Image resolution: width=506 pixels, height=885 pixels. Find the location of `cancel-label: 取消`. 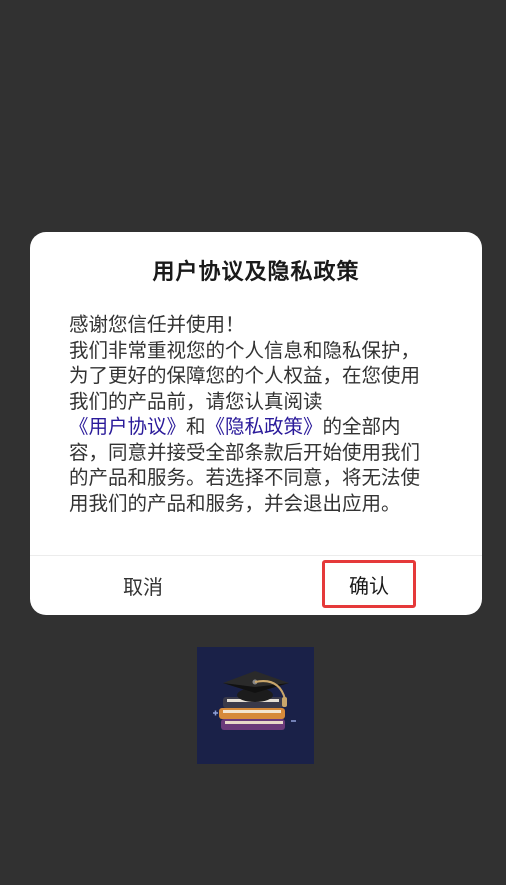

cancel-label: 取消 is located at coordinates (143, 587).